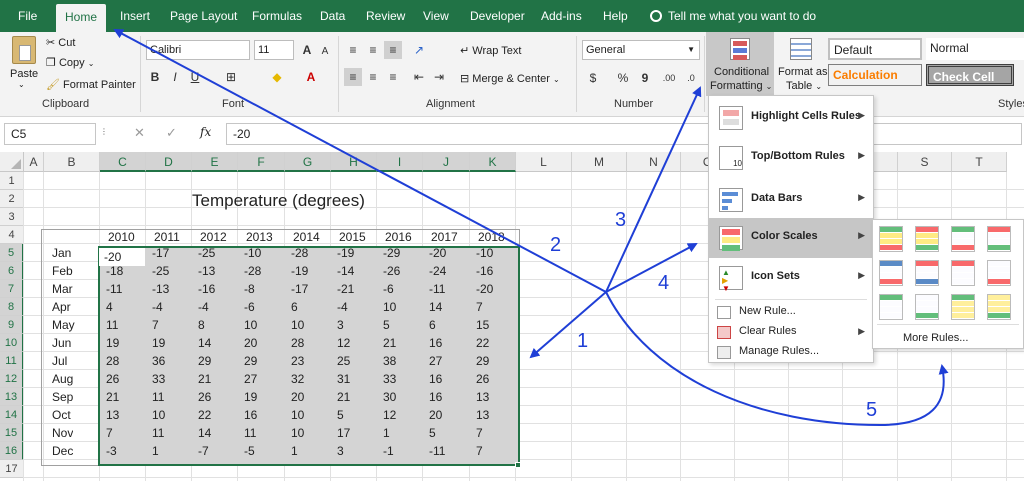 Image resolution: width=1024 pixels, height=481 pixels. I want to click on menu-item-highlight-cells-rules: Highlight Cells Rules ▶, so click(791, 118).